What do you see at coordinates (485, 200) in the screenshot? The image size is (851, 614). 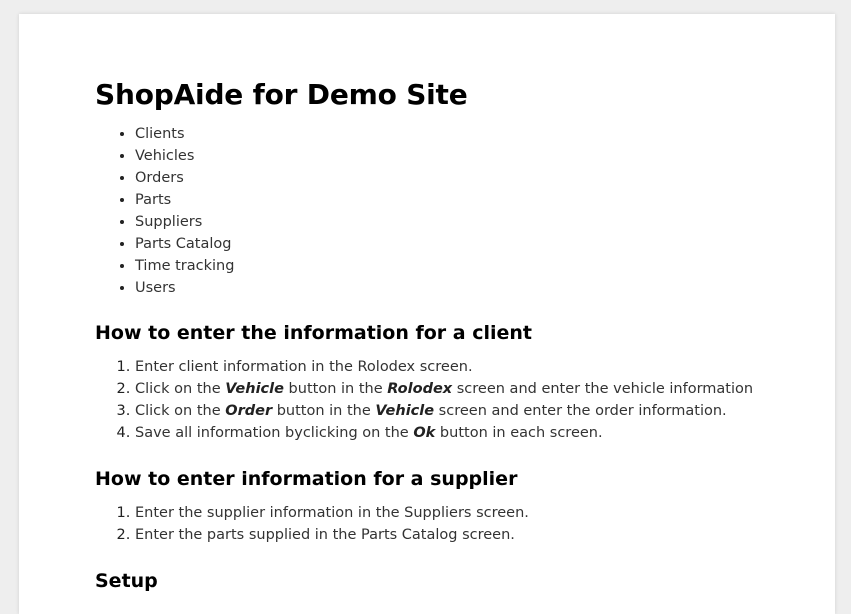 I see `menu-item-parts: Parts` at bounding box center [485, 200].